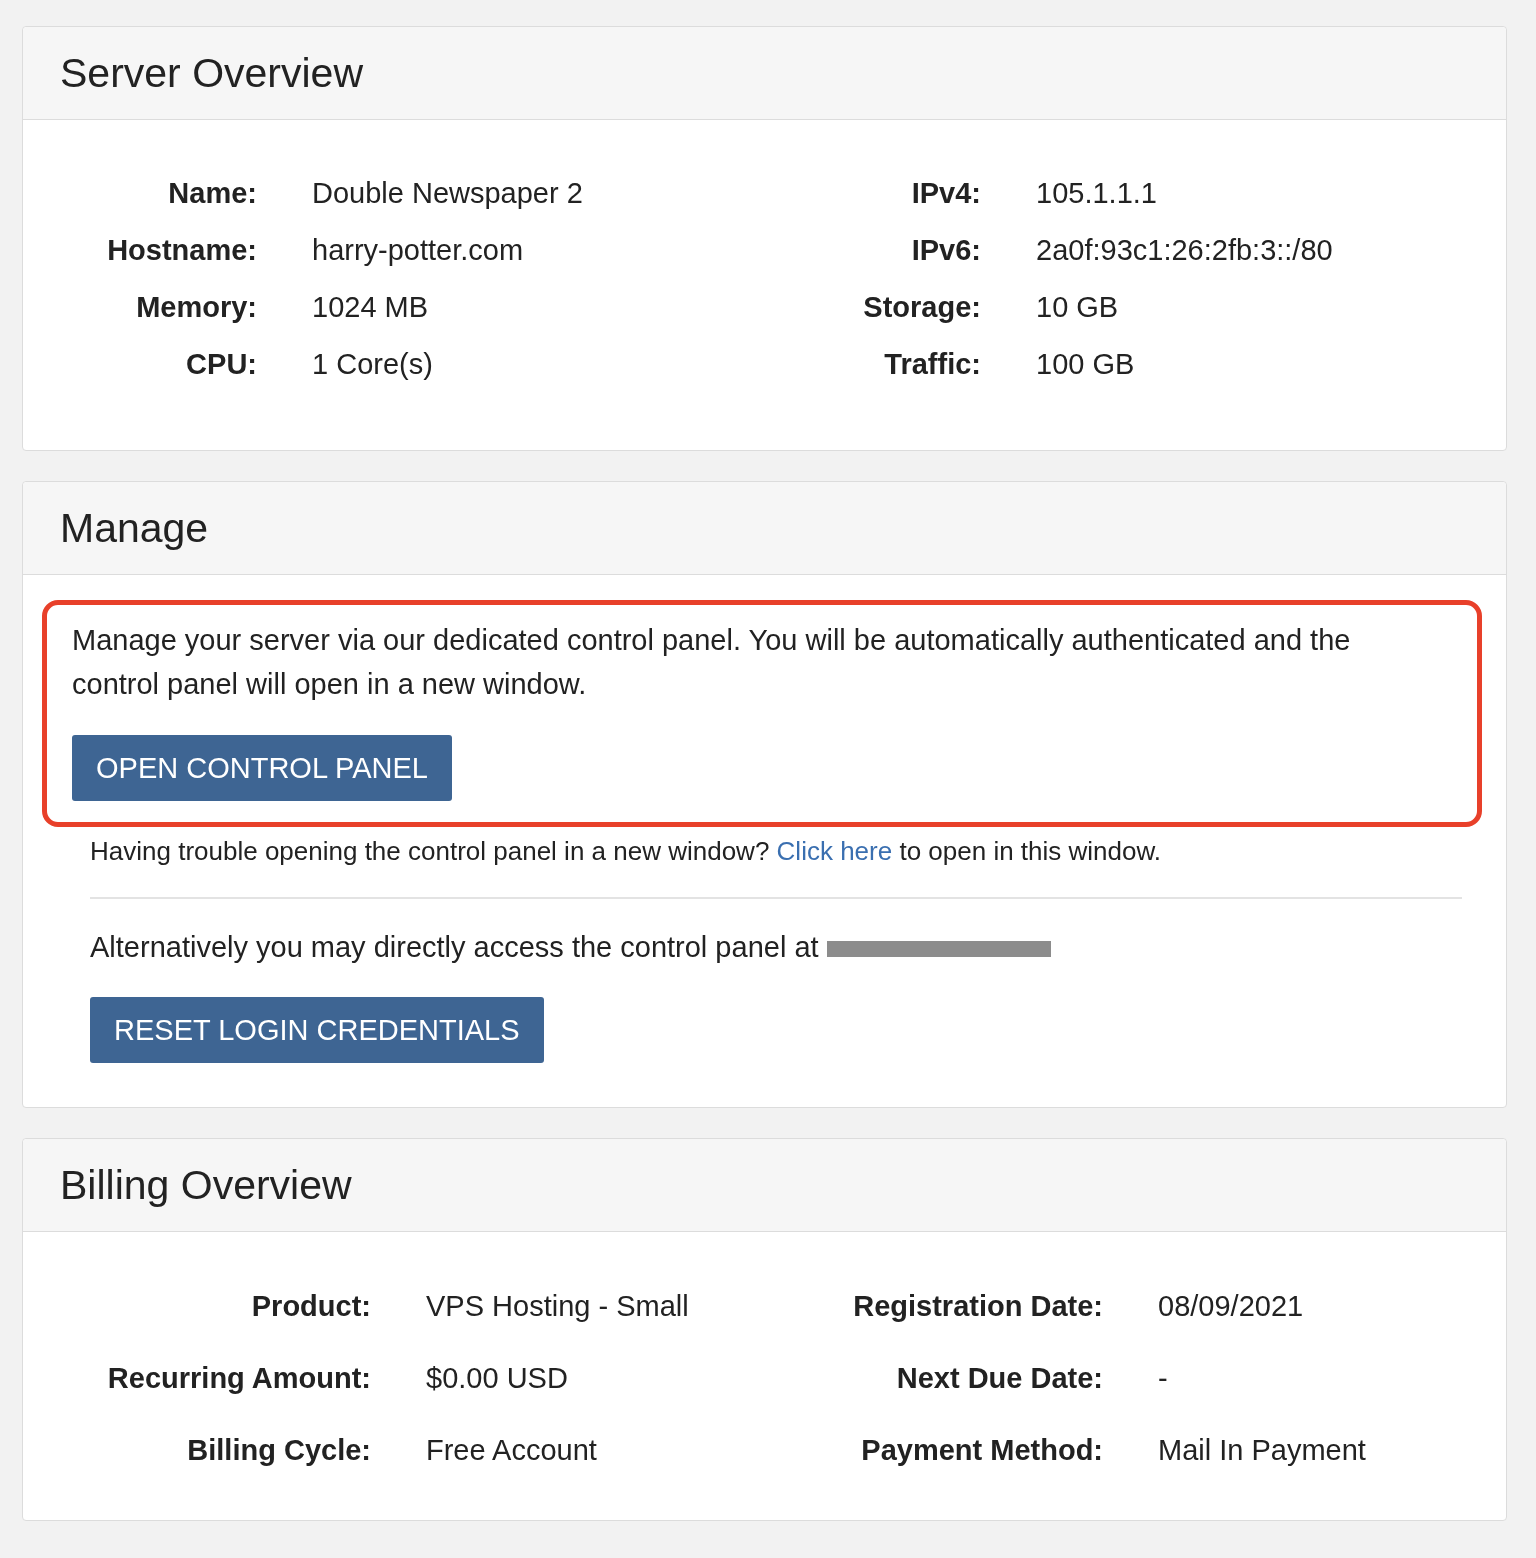  Describe the element at coordinates (945, 250) in the screenshot. I see `field-label: IPv6:` at that location.